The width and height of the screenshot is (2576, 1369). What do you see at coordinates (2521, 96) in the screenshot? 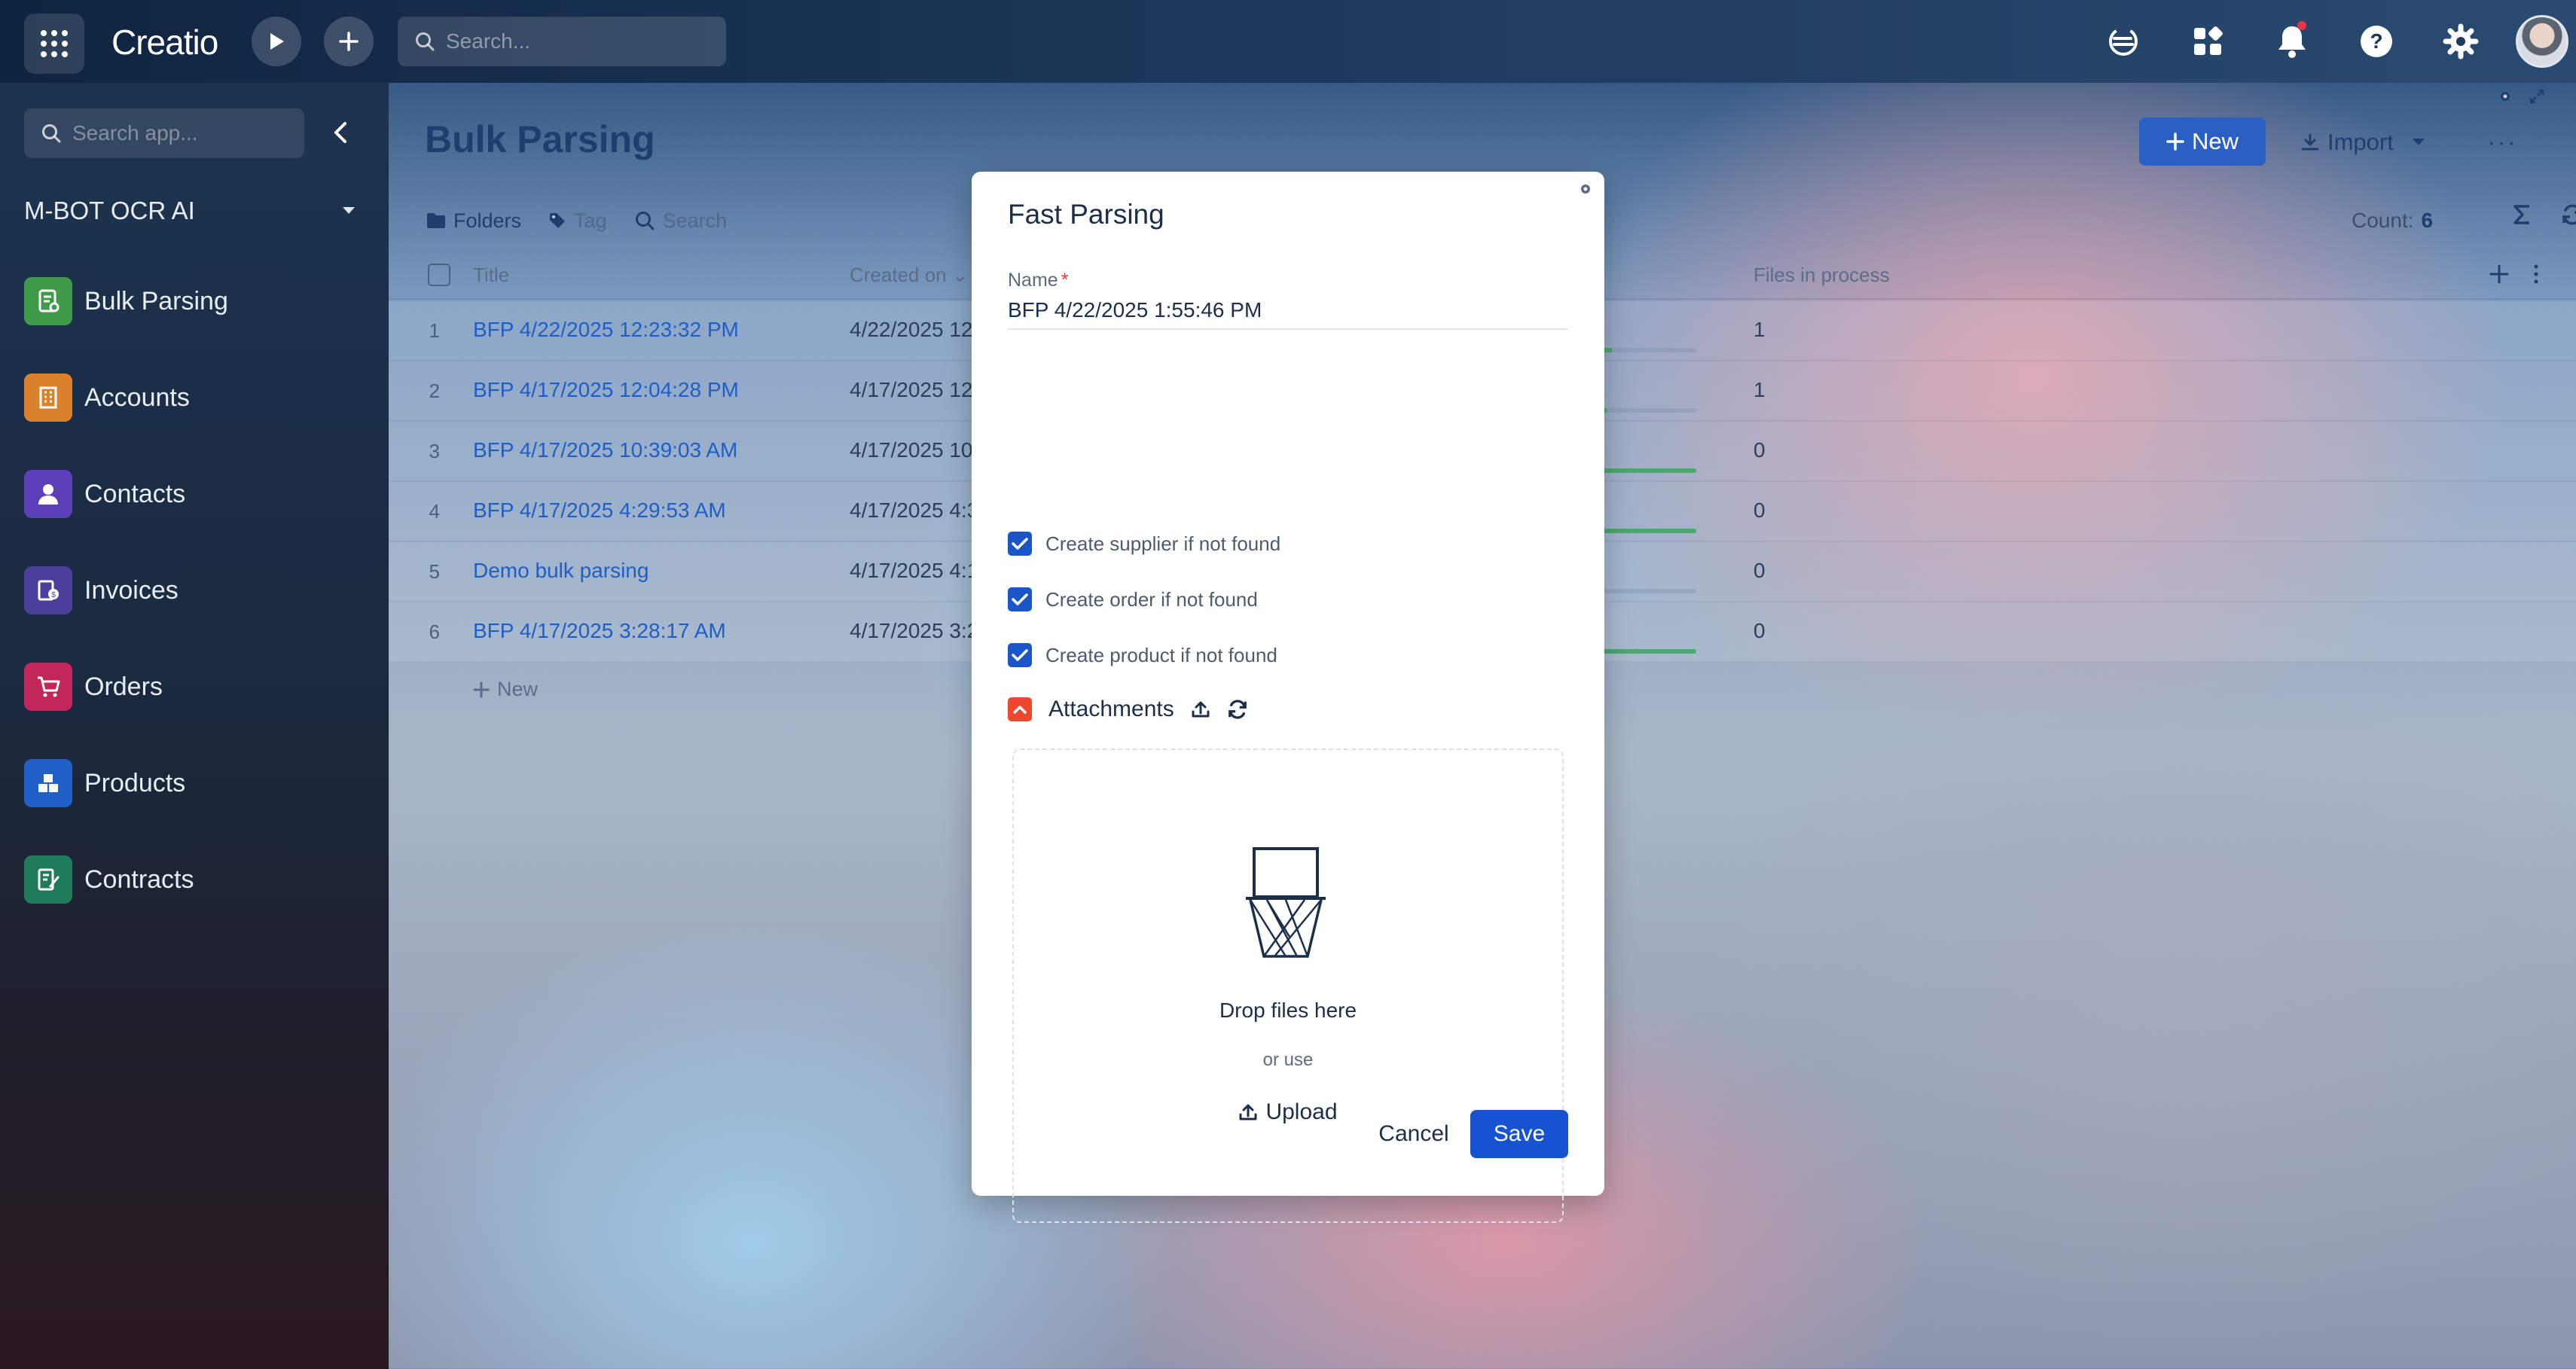
I see `panel-corner-controls` at bounding box center [2521, 96].